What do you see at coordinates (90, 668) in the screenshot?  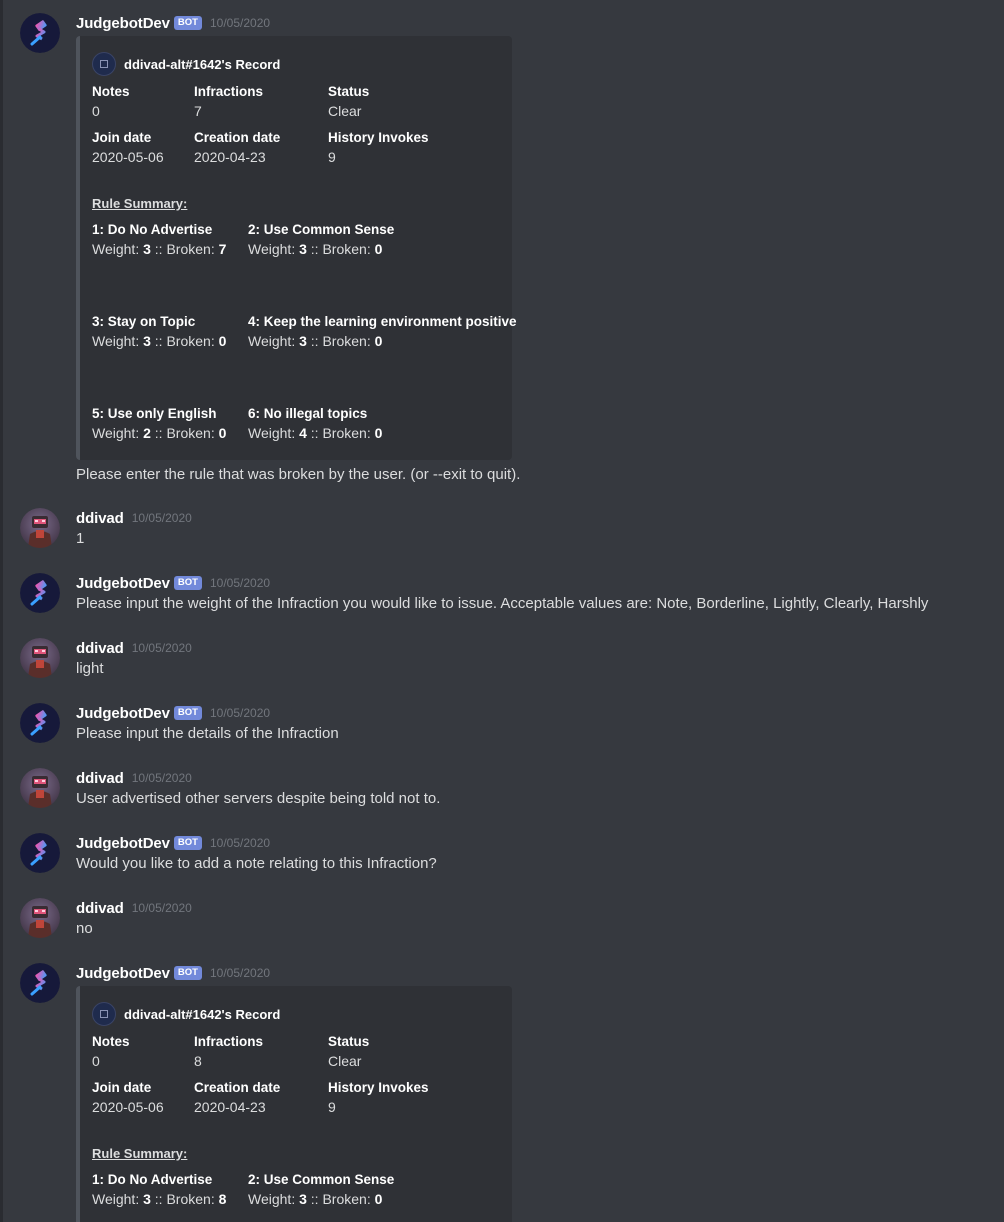 I see `message-text: light` at bounding box center [90, 668].